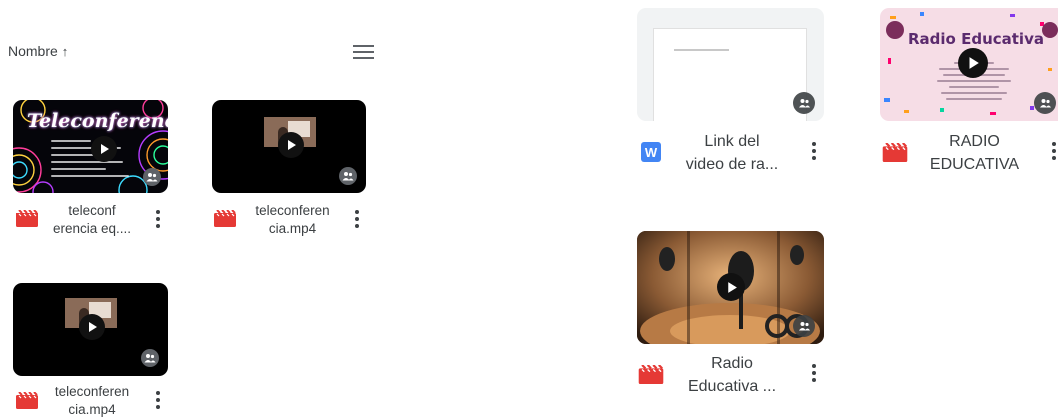 The image size is (1058, 419). What do you see at coordinates (33, 51) in the screenshot?
I see `sort-label: Nombre` at bounding box center [33, 51].